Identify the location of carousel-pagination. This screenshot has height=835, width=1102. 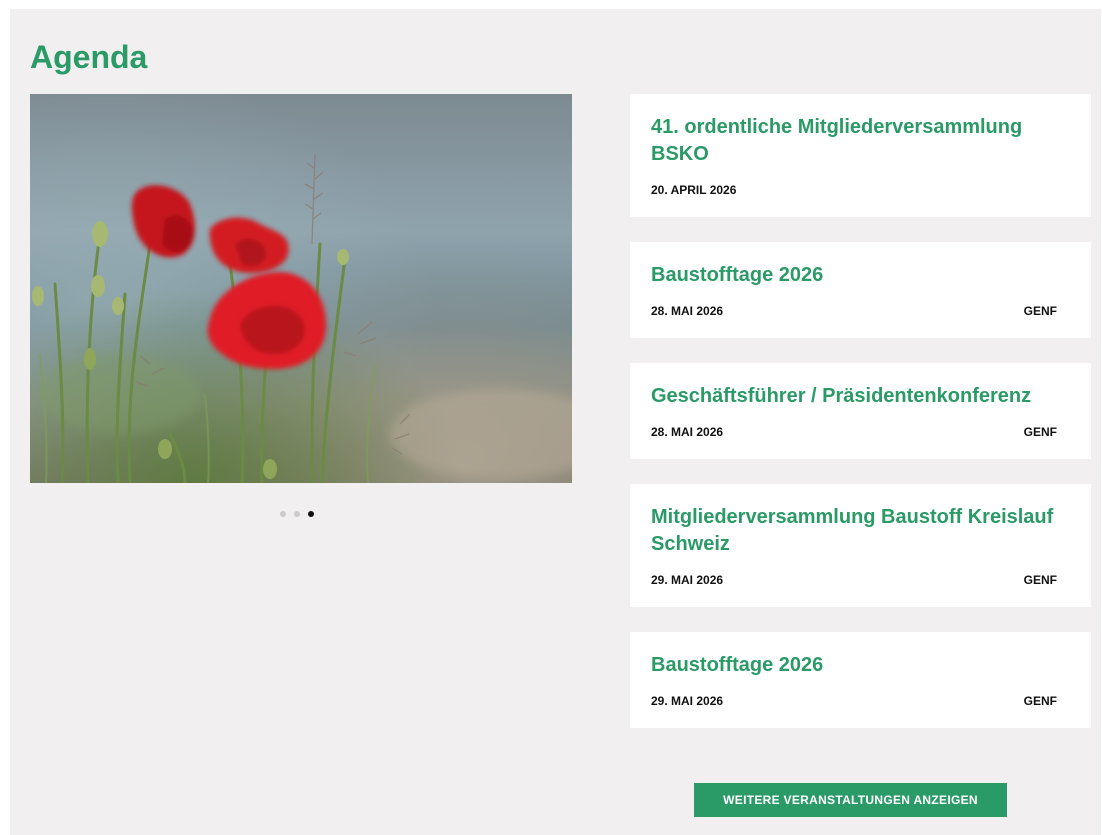
(302, 514).